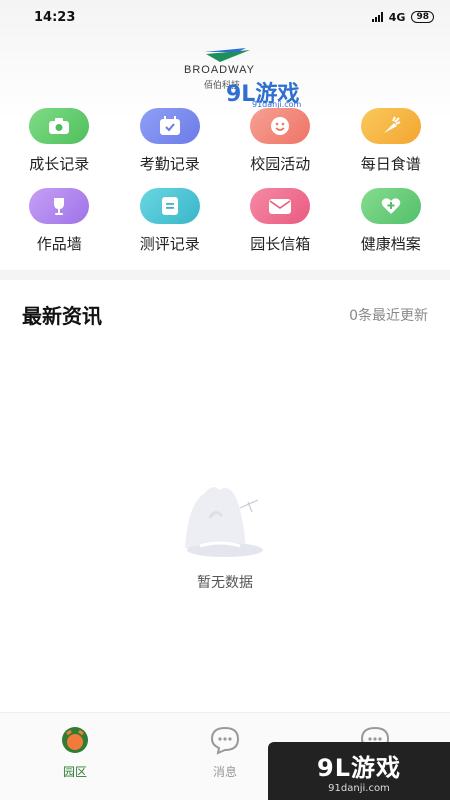  Describe the element at coordinates (55, 17) in the screenshot. I see `status-time: 14:23` at that location.